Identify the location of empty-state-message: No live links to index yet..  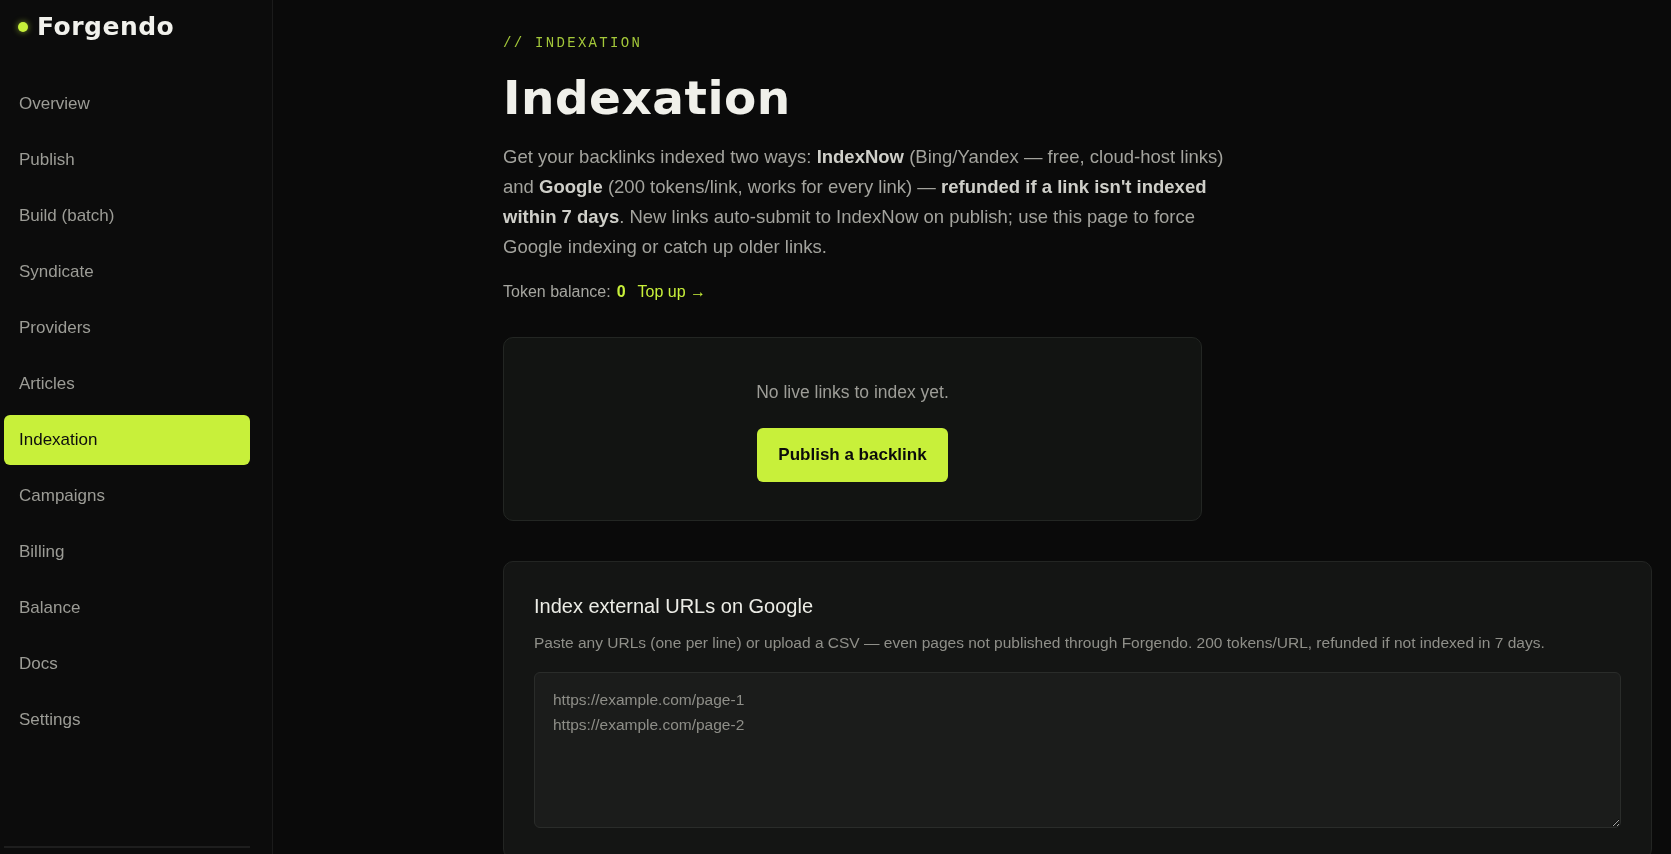
(852, 392).